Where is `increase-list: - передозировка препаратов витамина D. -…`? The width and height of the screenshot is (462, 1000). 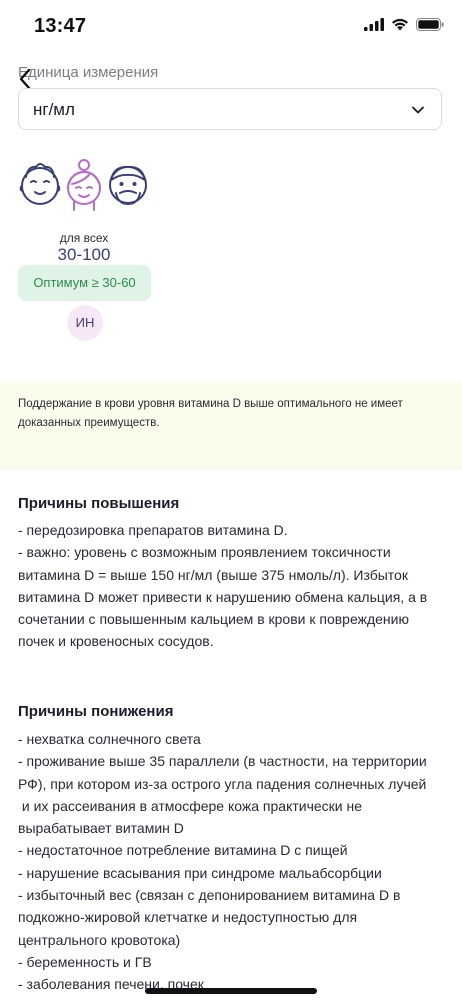
increase-list: - передозировка препаратов витамина D. -… is located at coordinates (233, 586).